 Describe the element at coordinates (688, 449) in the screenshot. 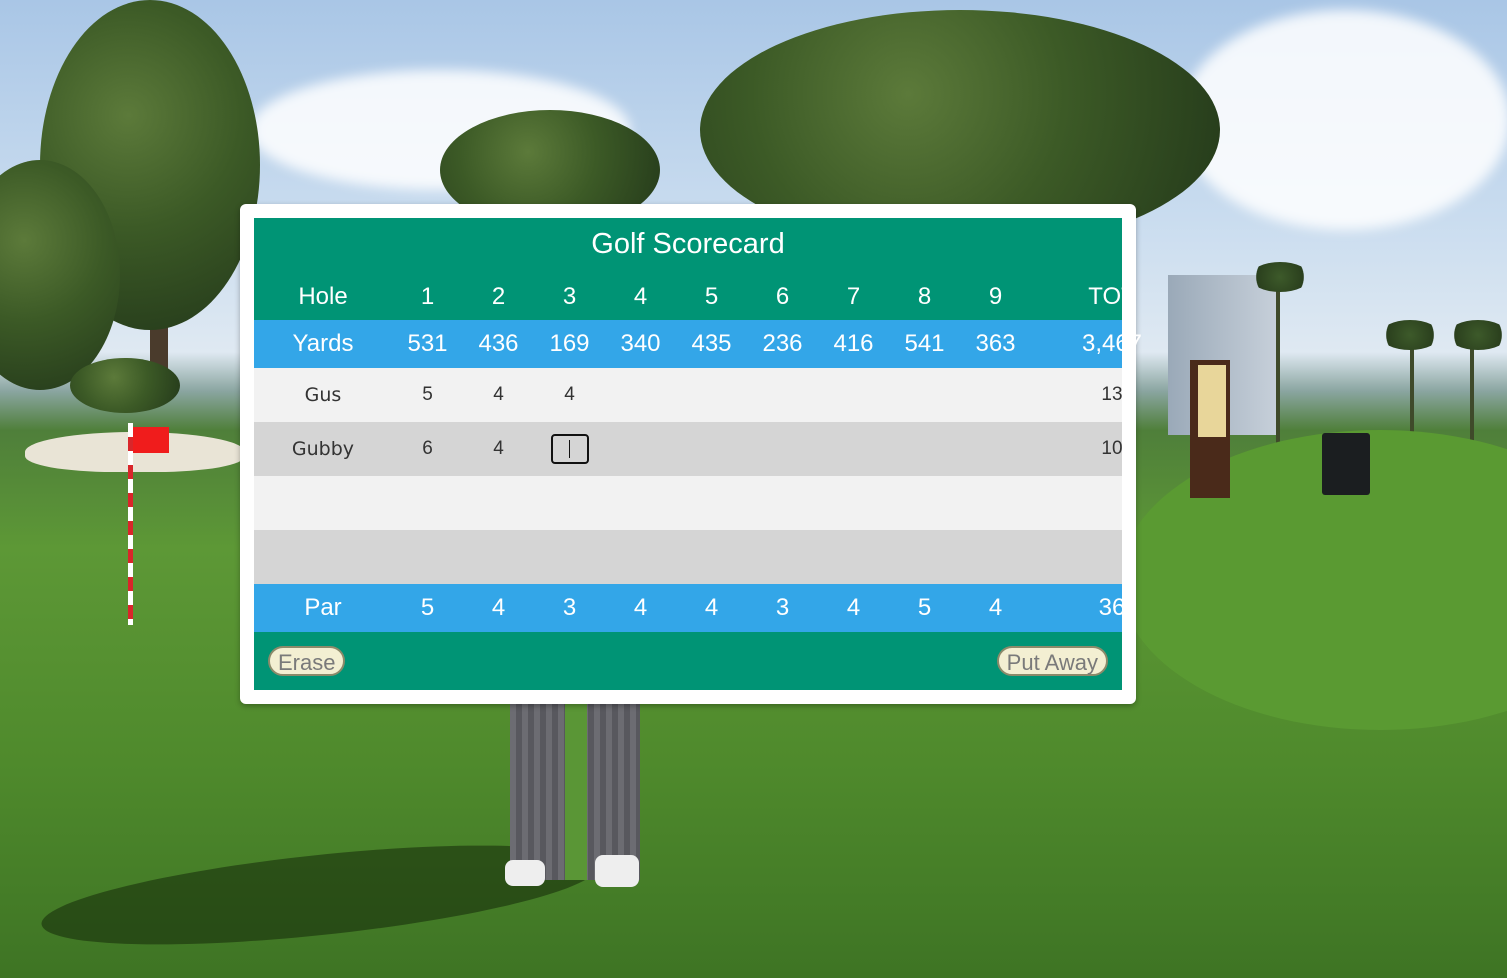

I see `player-row-gubby: Gubby 6 4 10` at that location.